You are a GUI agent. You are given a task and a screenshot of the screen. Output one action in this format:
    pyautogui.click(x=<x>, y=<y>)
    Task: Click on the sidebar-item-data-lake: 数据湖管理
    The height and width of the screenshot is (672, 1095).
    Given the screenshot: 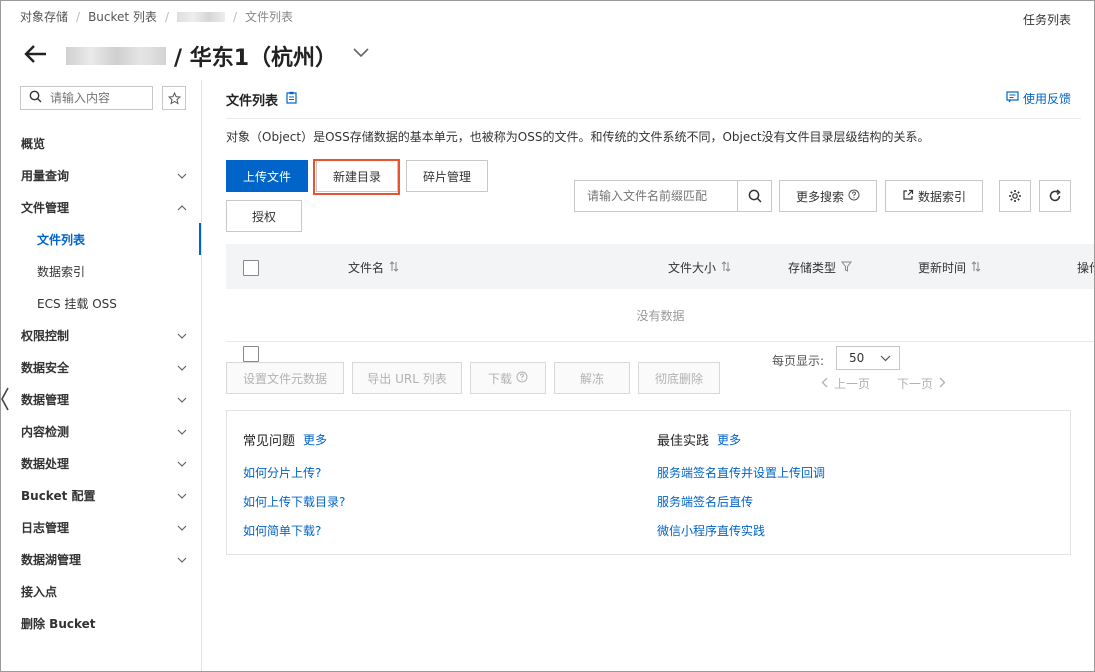 What is the action you would take?
    pyautogui.click(x=100, y=559)
    